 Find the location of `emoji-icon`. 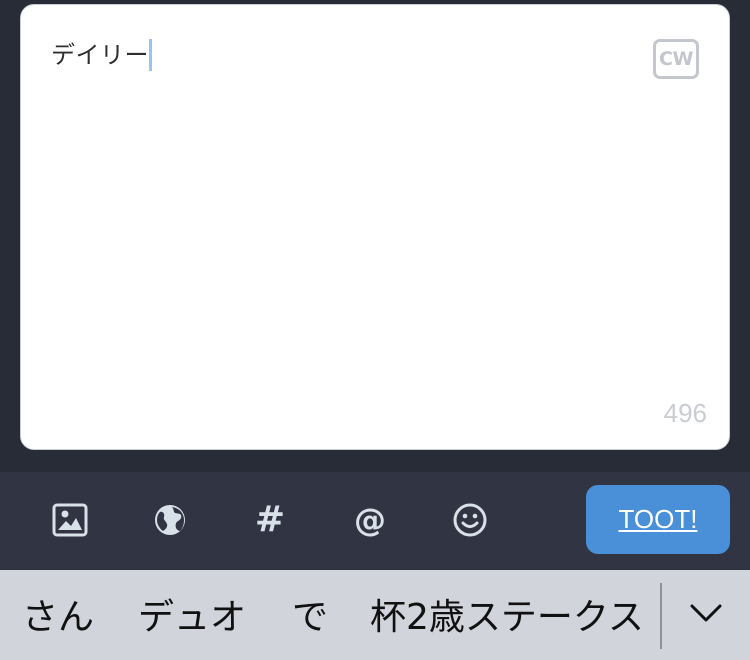

emoji-icon is located at coordinates (470, 520).